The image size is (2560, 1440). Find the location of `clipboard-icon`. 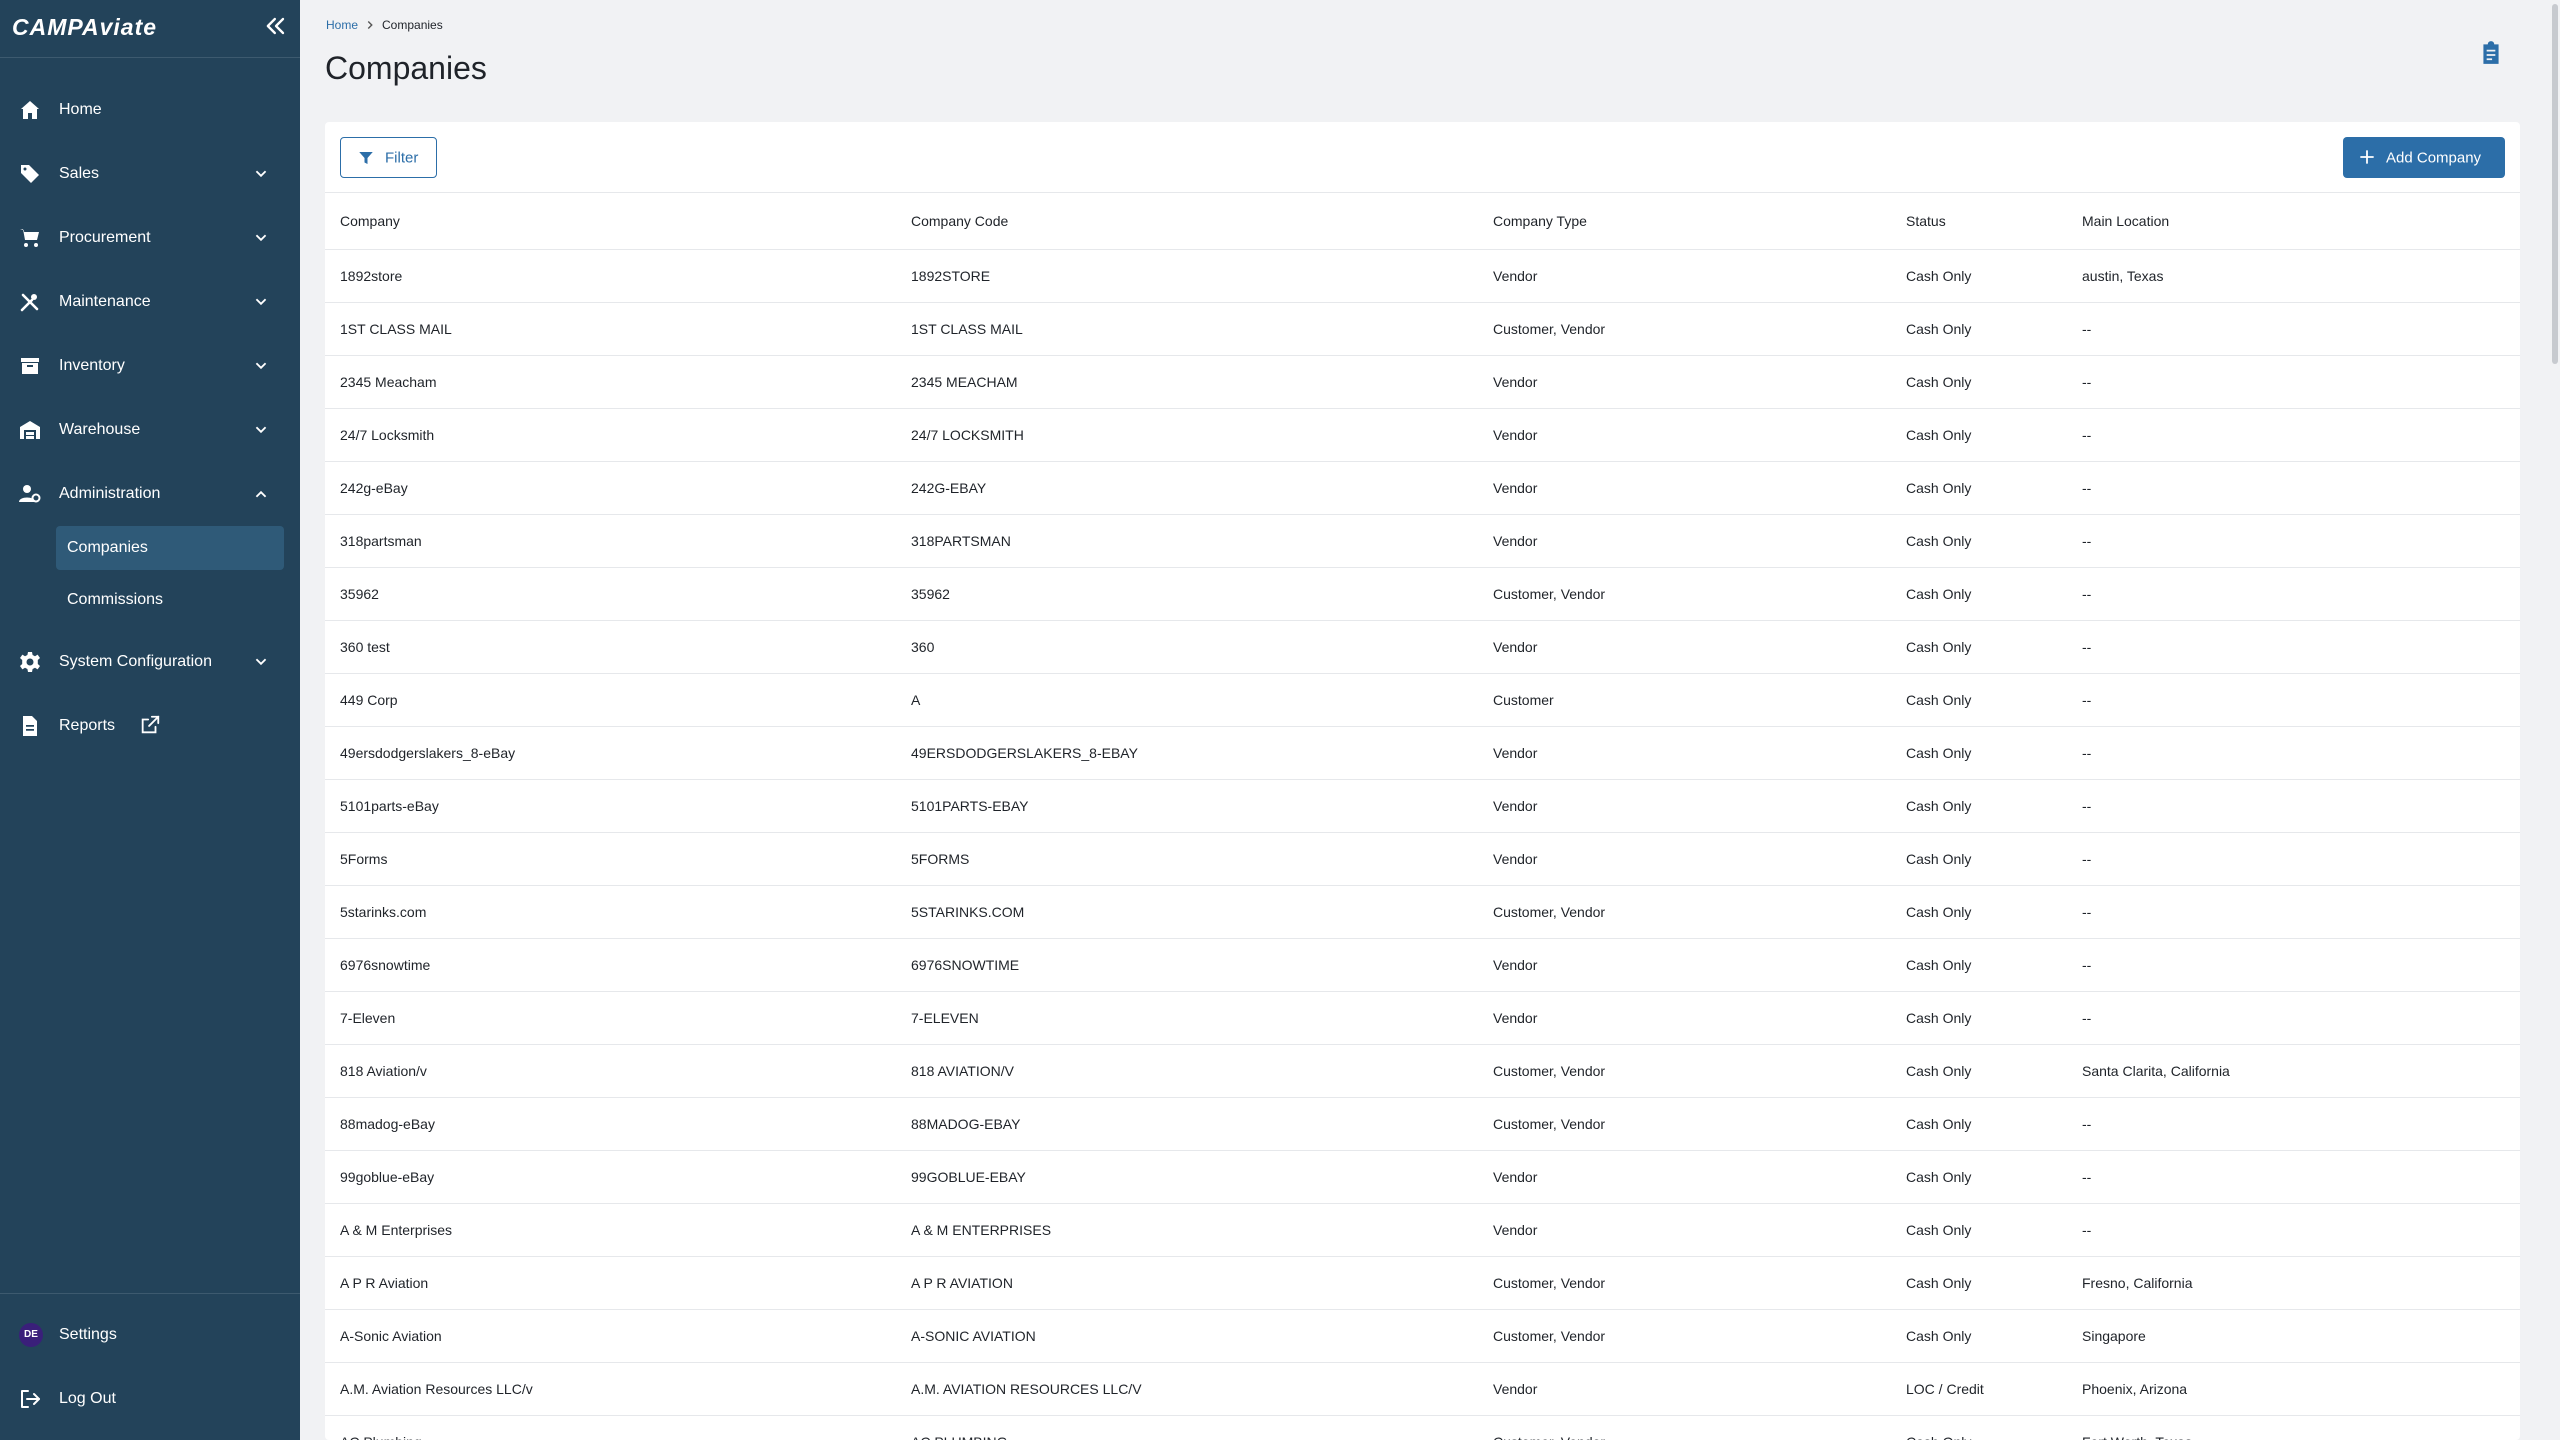

clipboard-icon is located at coordinates (2491, 53).